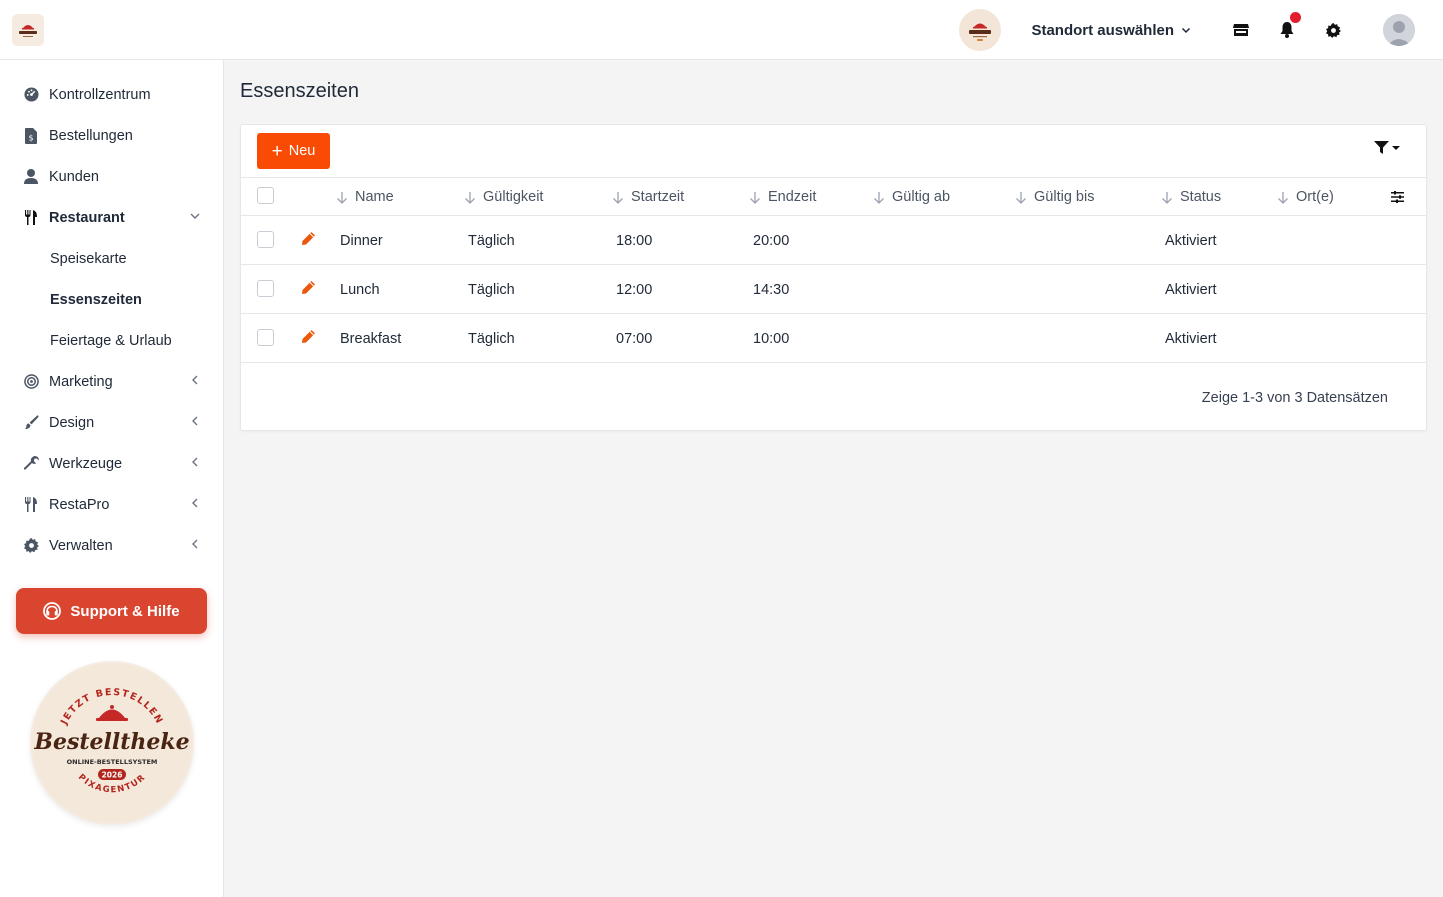 The image size is (1443, 897). What do you see at coordinates (72, 422) in the screenshot?
I see `sidebar-item-label: Design` at bounding box center [72, 422].